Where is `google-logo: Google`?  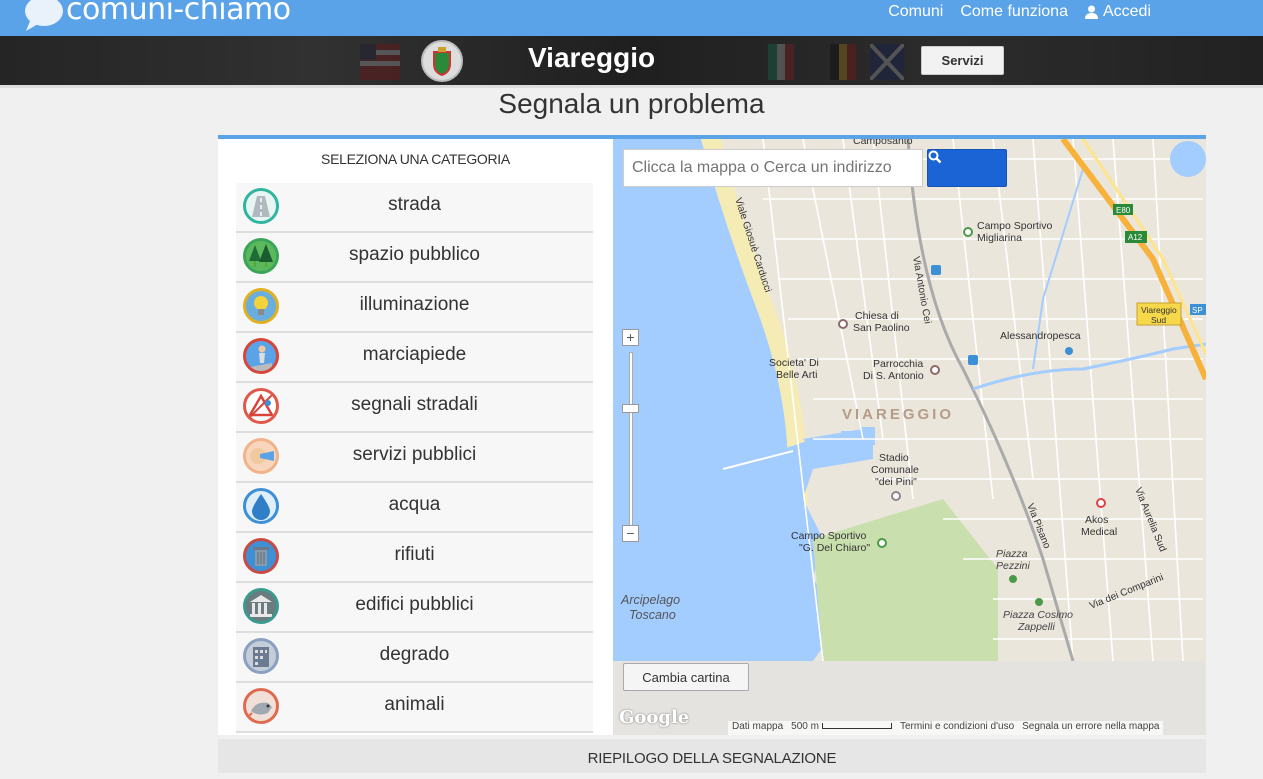 google-logo: Google is located at coordinates (654, 717).